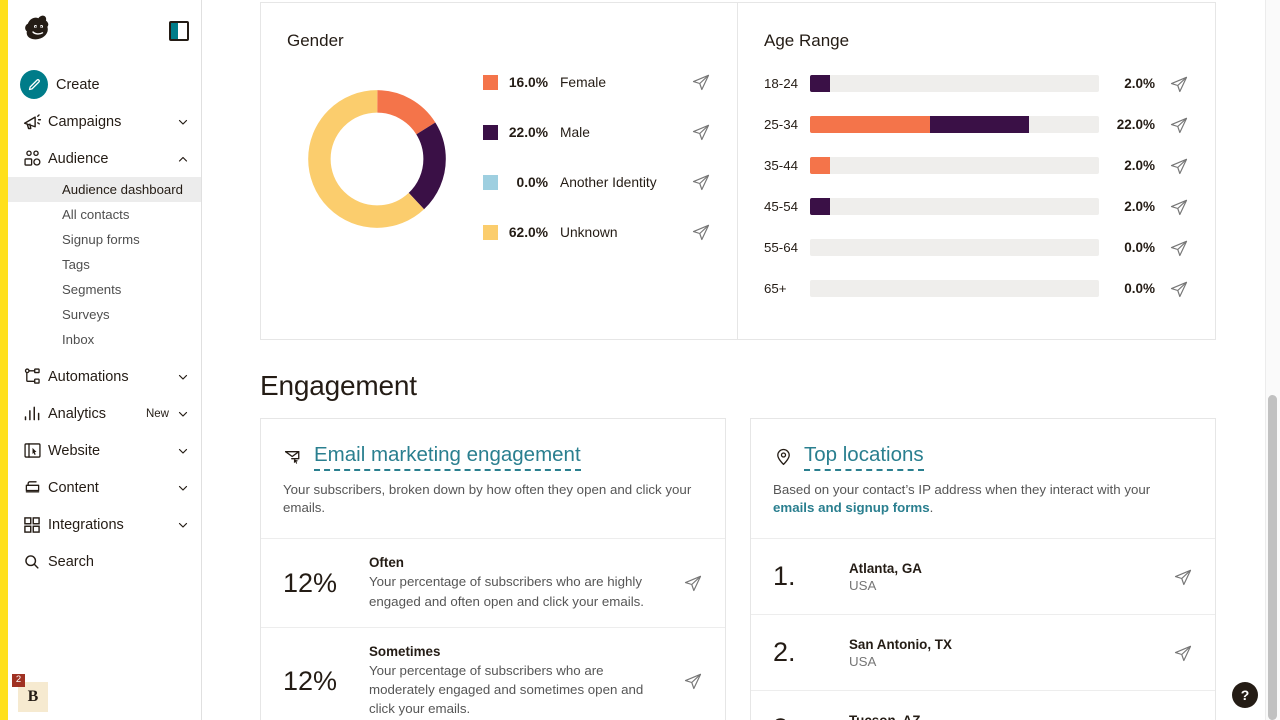  I want to click on email-engagement-link: Email marketing engagement, so click(447, 457).